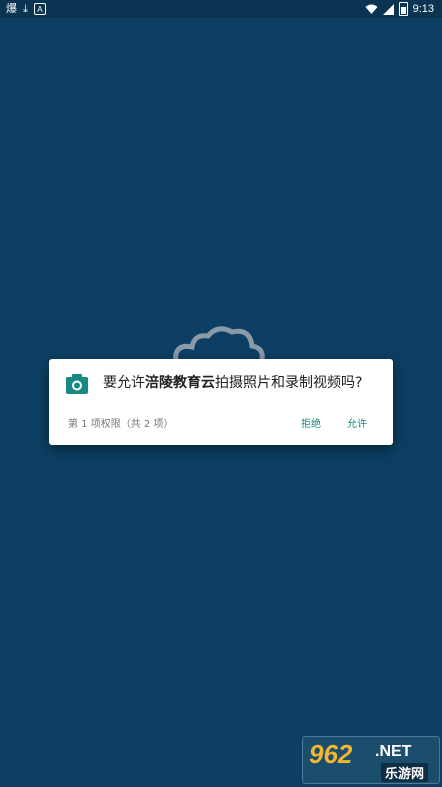 The width and height of the screenshot is (442, 787). I want to click on camera-icon, so click(77, 384).